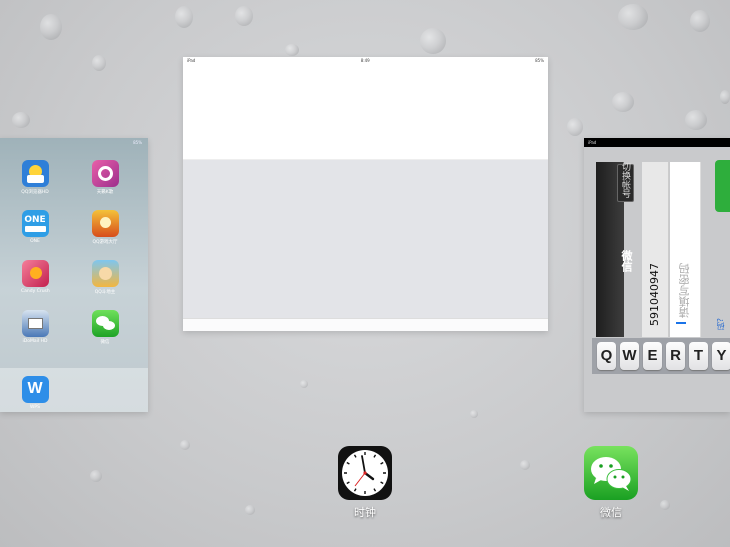 This screenshot has width=730, height=547. I want to click on app-label: 天籁K歌, so click(105, 192).